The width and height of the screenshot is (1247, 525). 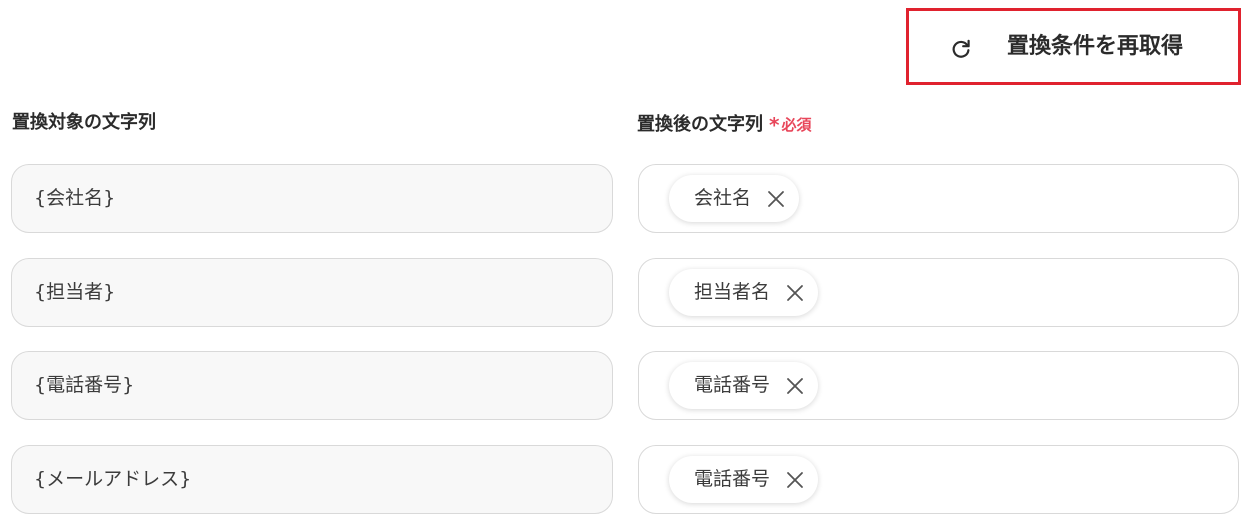 I want to click on replacement-field-3: 電話番号, so click(x=938, y=385).